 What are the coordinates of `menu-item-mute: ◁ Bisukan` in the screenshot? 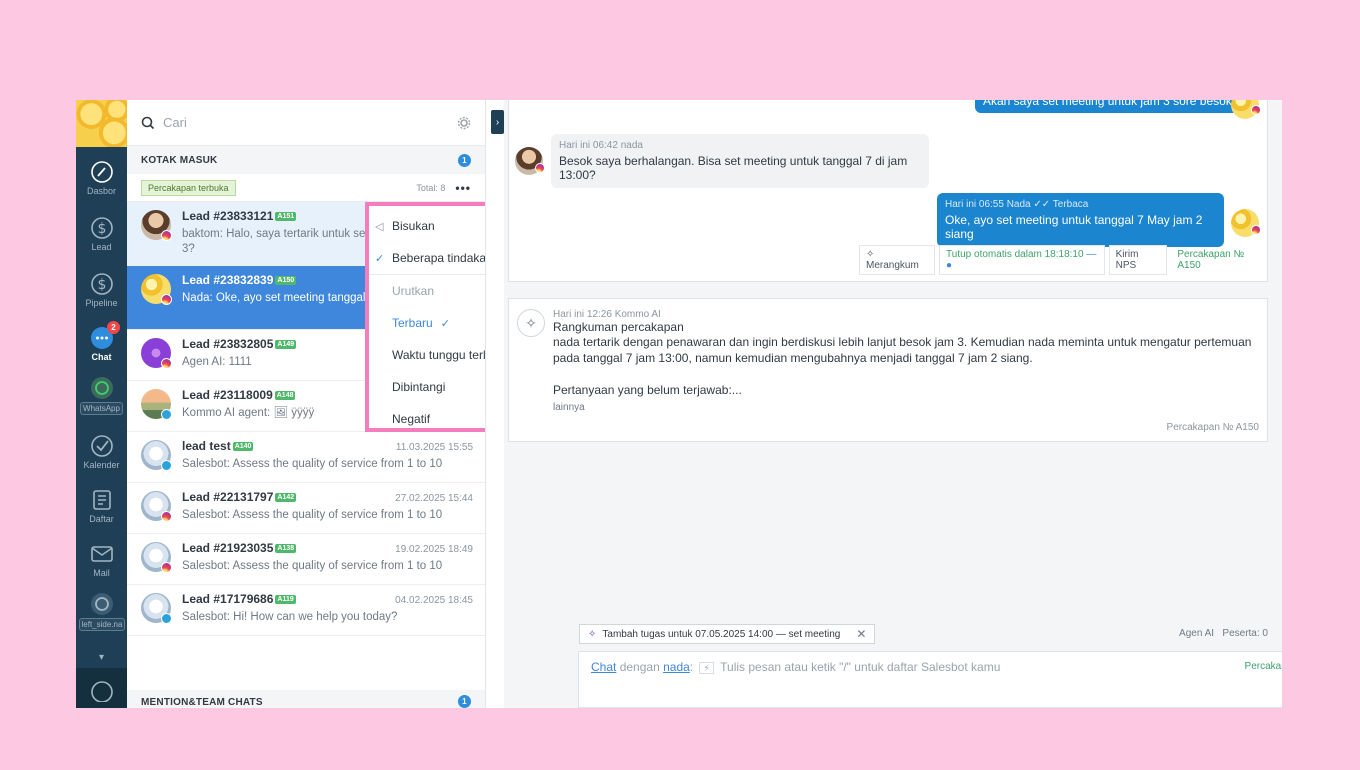 It's located at (427, 226).